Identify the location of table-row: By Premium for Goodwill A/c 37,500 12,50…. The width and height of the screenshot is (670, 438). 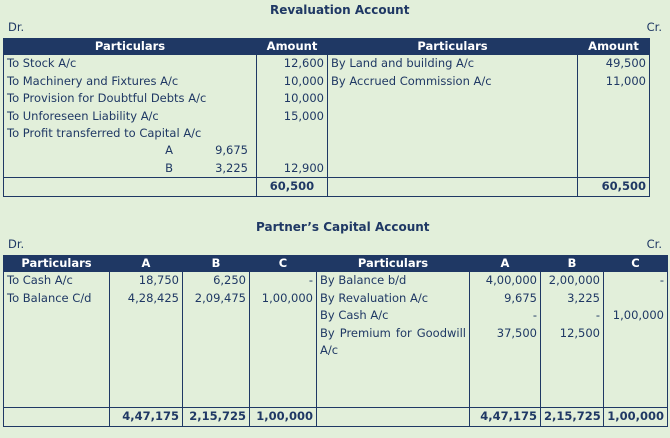
(335, 342).